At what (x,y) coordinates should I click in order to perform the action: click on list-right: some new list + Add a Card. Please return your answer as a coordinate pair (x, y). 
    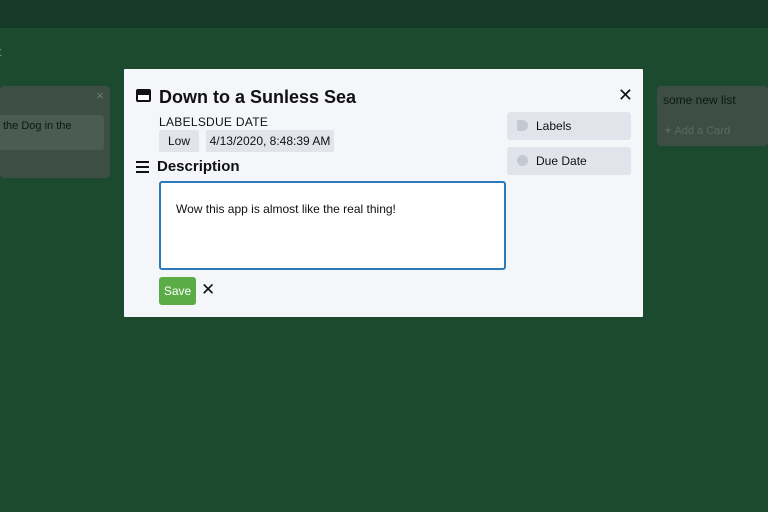
    Looking at the image, I should click on (712, 116).